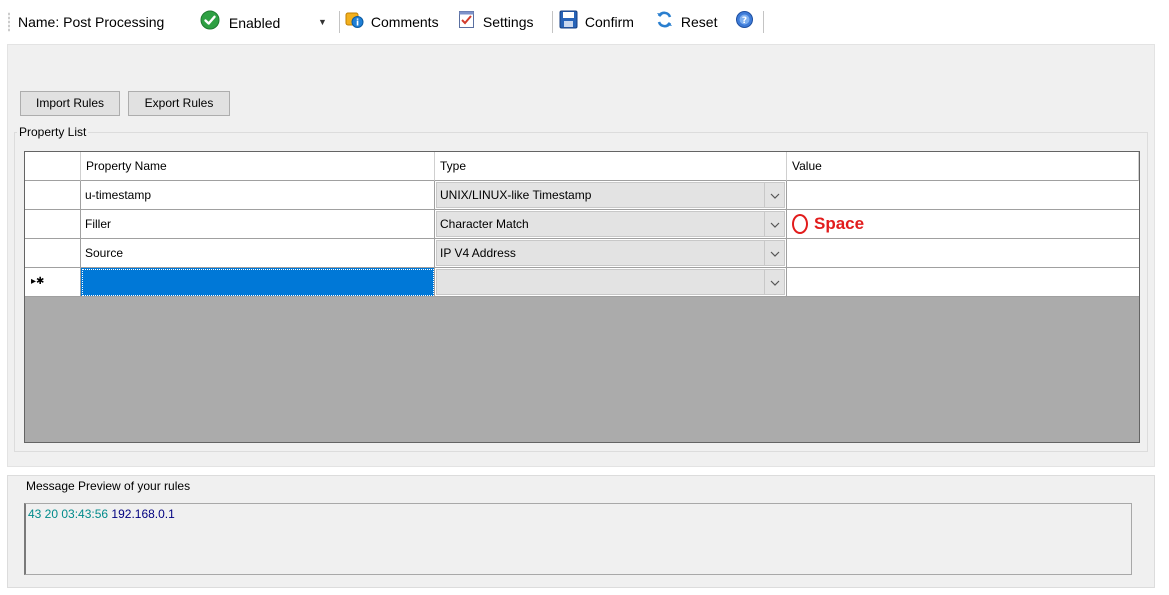 The height and width of the screenshot is (595, 1169). Describe the element at coordinates (179, 103) in the screenshot. I see `export-rules-button: Export Rules` at that location.